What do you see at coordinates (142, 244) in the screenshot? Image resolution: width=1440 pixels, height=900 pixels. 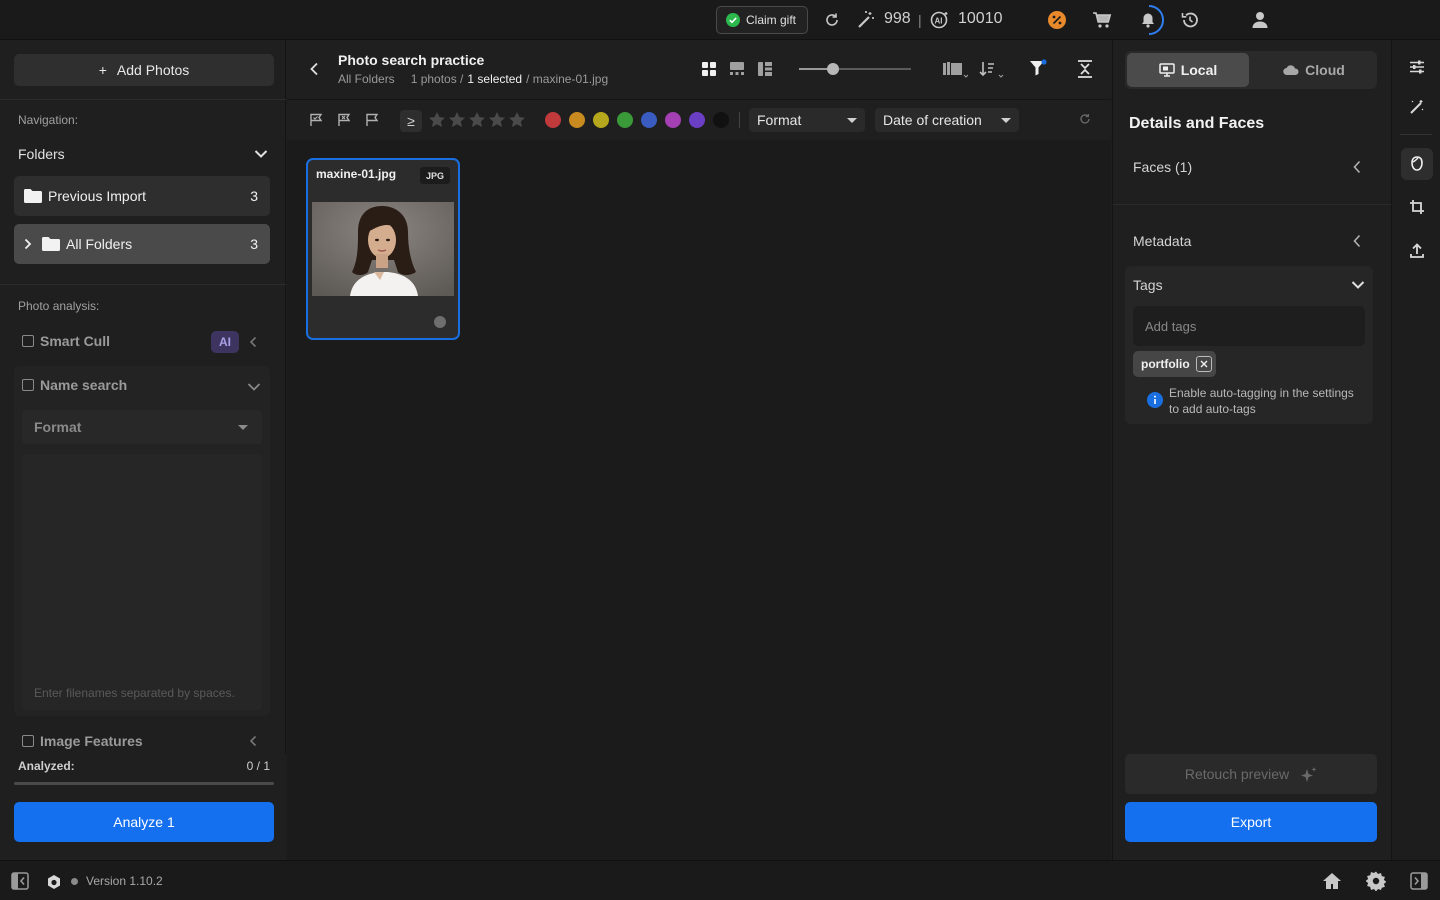 I see `folder-all-folders: All Folders 3` at bounding box center [142, 244].